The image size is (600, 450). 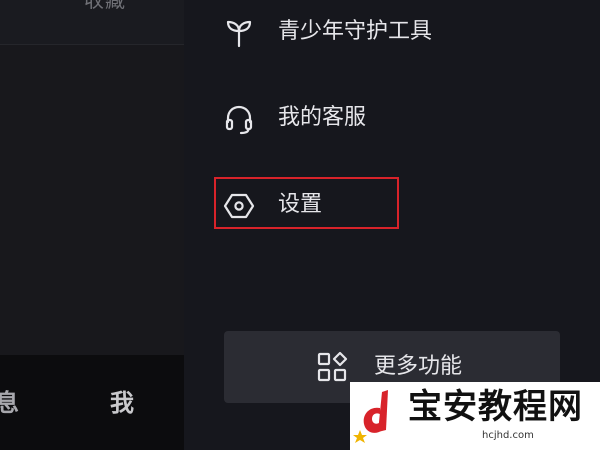 I want to click on favorites-tab-label: 收藏, so click(x=105, y=5).